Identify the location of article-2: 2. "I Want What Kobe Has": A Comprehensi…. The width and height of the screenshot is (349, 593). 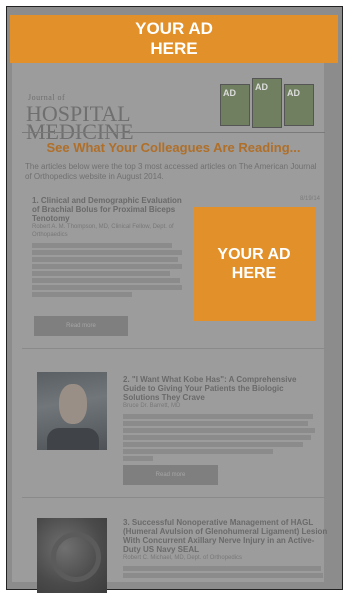
(220, 419).